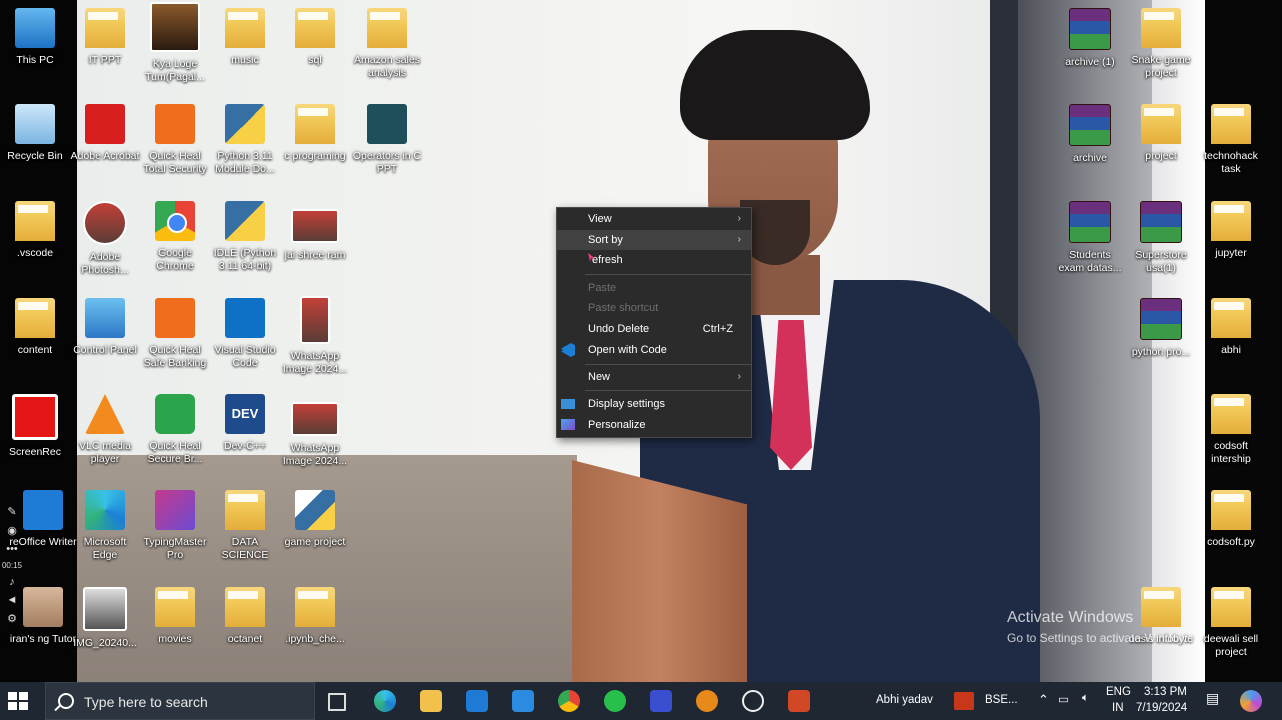 The width and height of the screenshot is (1282, 720). I want to click on desktop-icon-chrome: Google Chrome, so click(175, 237).